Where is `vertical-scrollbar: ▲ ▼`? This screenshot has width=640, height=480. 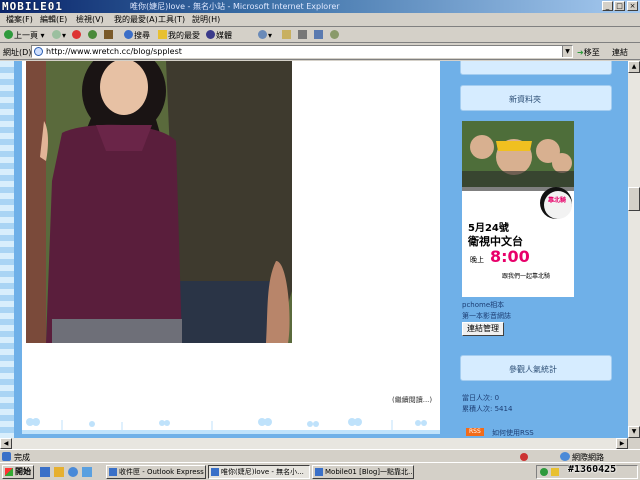 vertical-scrollbar: ▲ ▼ is located at coordinates (634, 249).